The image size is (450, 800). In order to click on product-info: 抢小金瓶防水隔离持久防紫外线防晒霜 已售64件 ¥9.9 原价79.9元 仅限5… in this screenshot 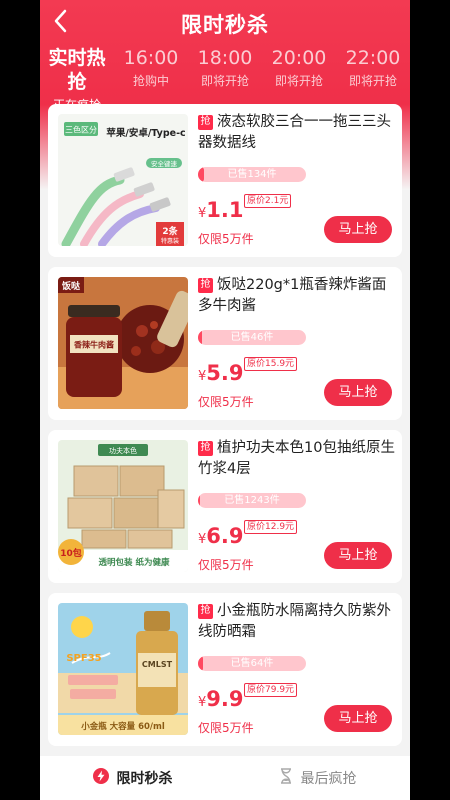, I will do `click(298, 668)`.